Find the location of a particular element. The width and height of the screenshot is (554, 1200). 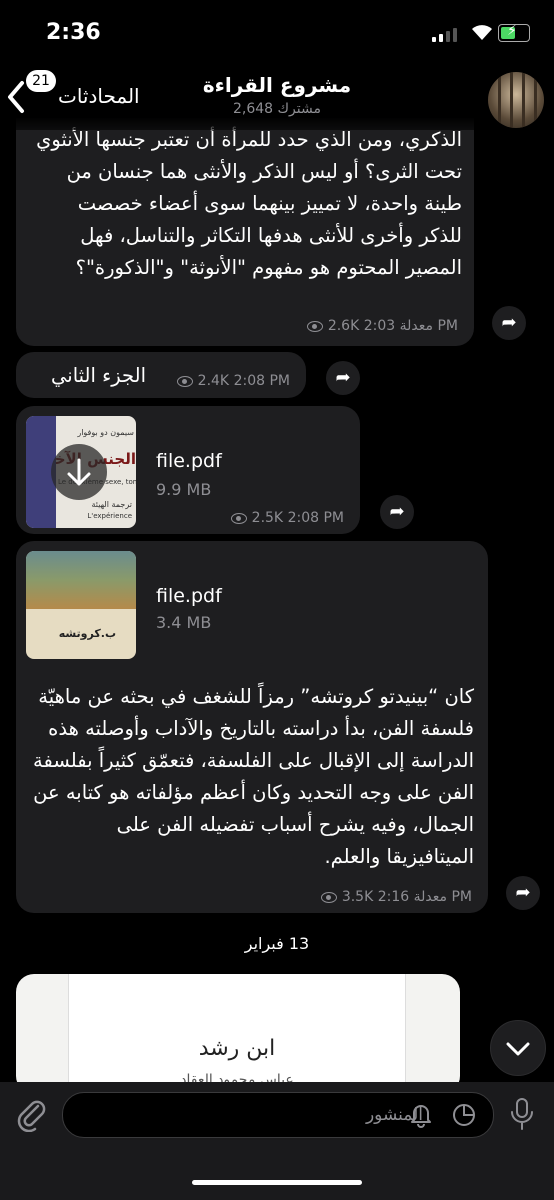

sticker-icon is located at coordinates (464, 1117).